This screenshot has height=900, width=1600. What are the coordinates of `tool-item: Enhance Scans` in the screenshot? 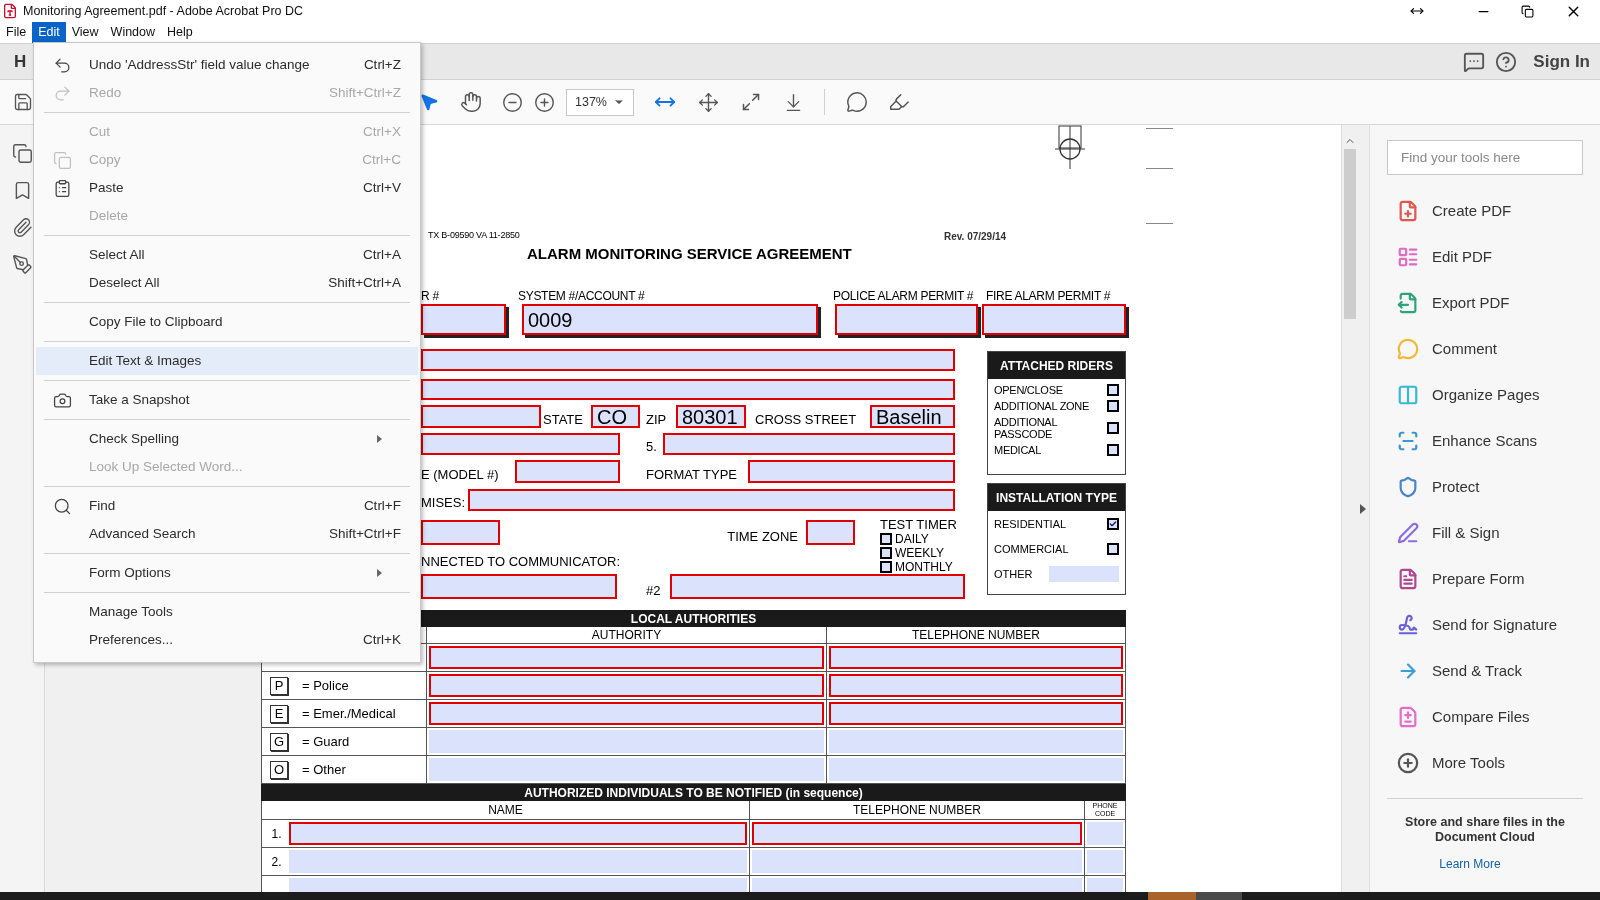 It's located at (1485, 441).